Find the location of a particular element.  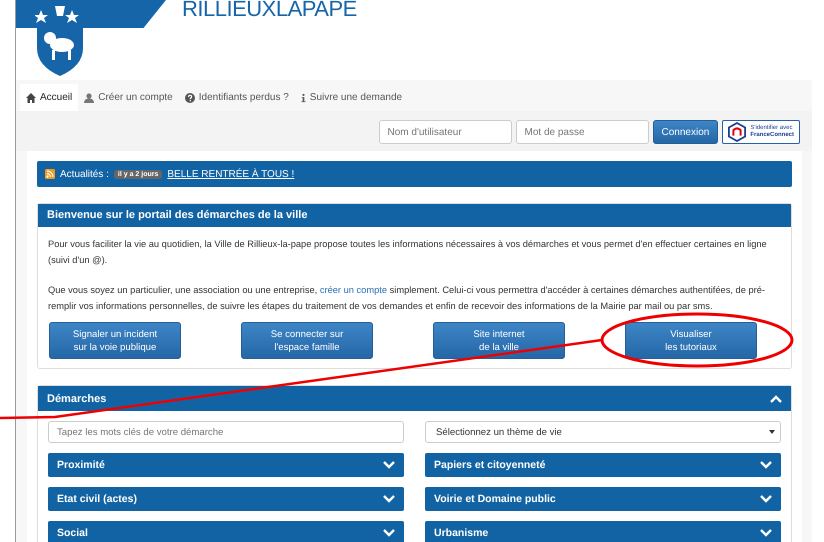

dropdown-icon is located at coordinates (772, 432).